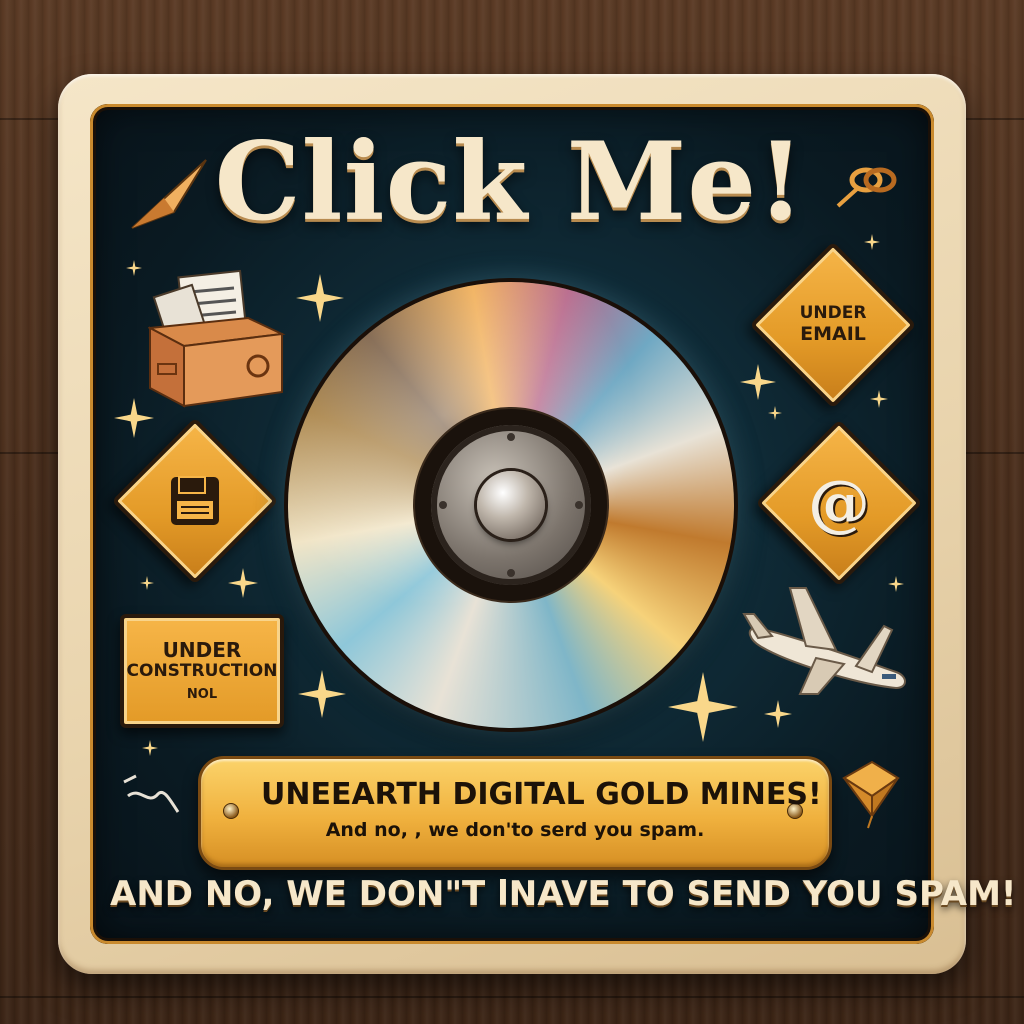  What do you see at coordinates (202, 650) in the screenshot?
I see `construction-label-line1: UNDER` at bounding box center [202, 650].